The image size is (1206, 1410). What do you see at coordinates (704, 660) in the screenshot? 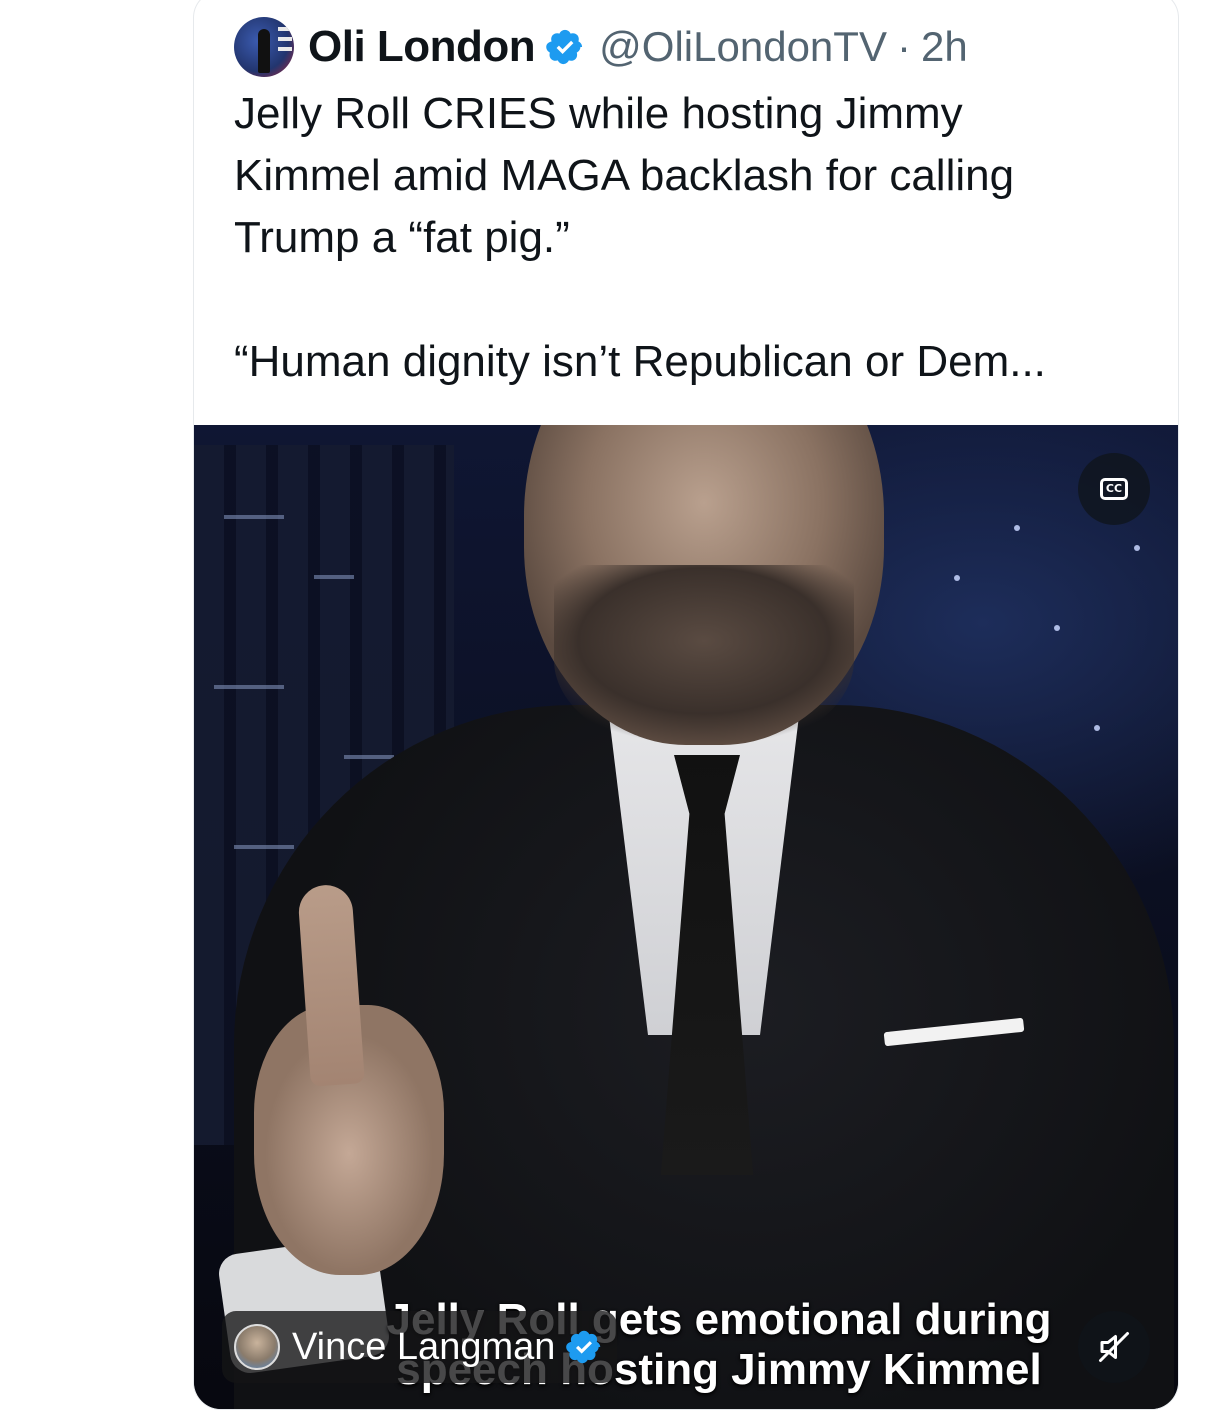
I see `person-beard` at bounding box center [704, 660].